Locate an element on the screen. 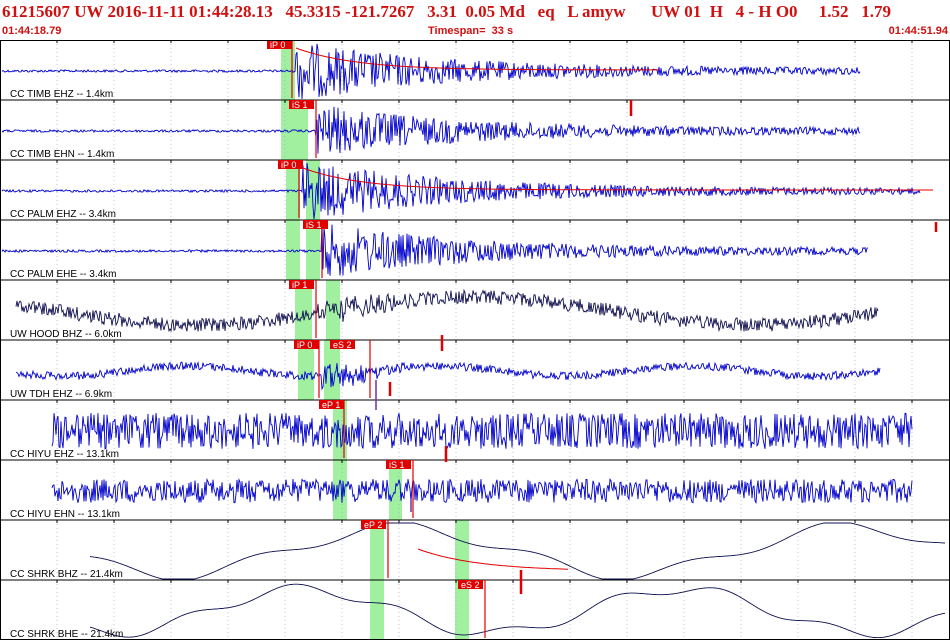 This screenshot has width=950, height=640. station-label: UW TDH EHZ -- 6.9km is located at coordinates (61, 394).